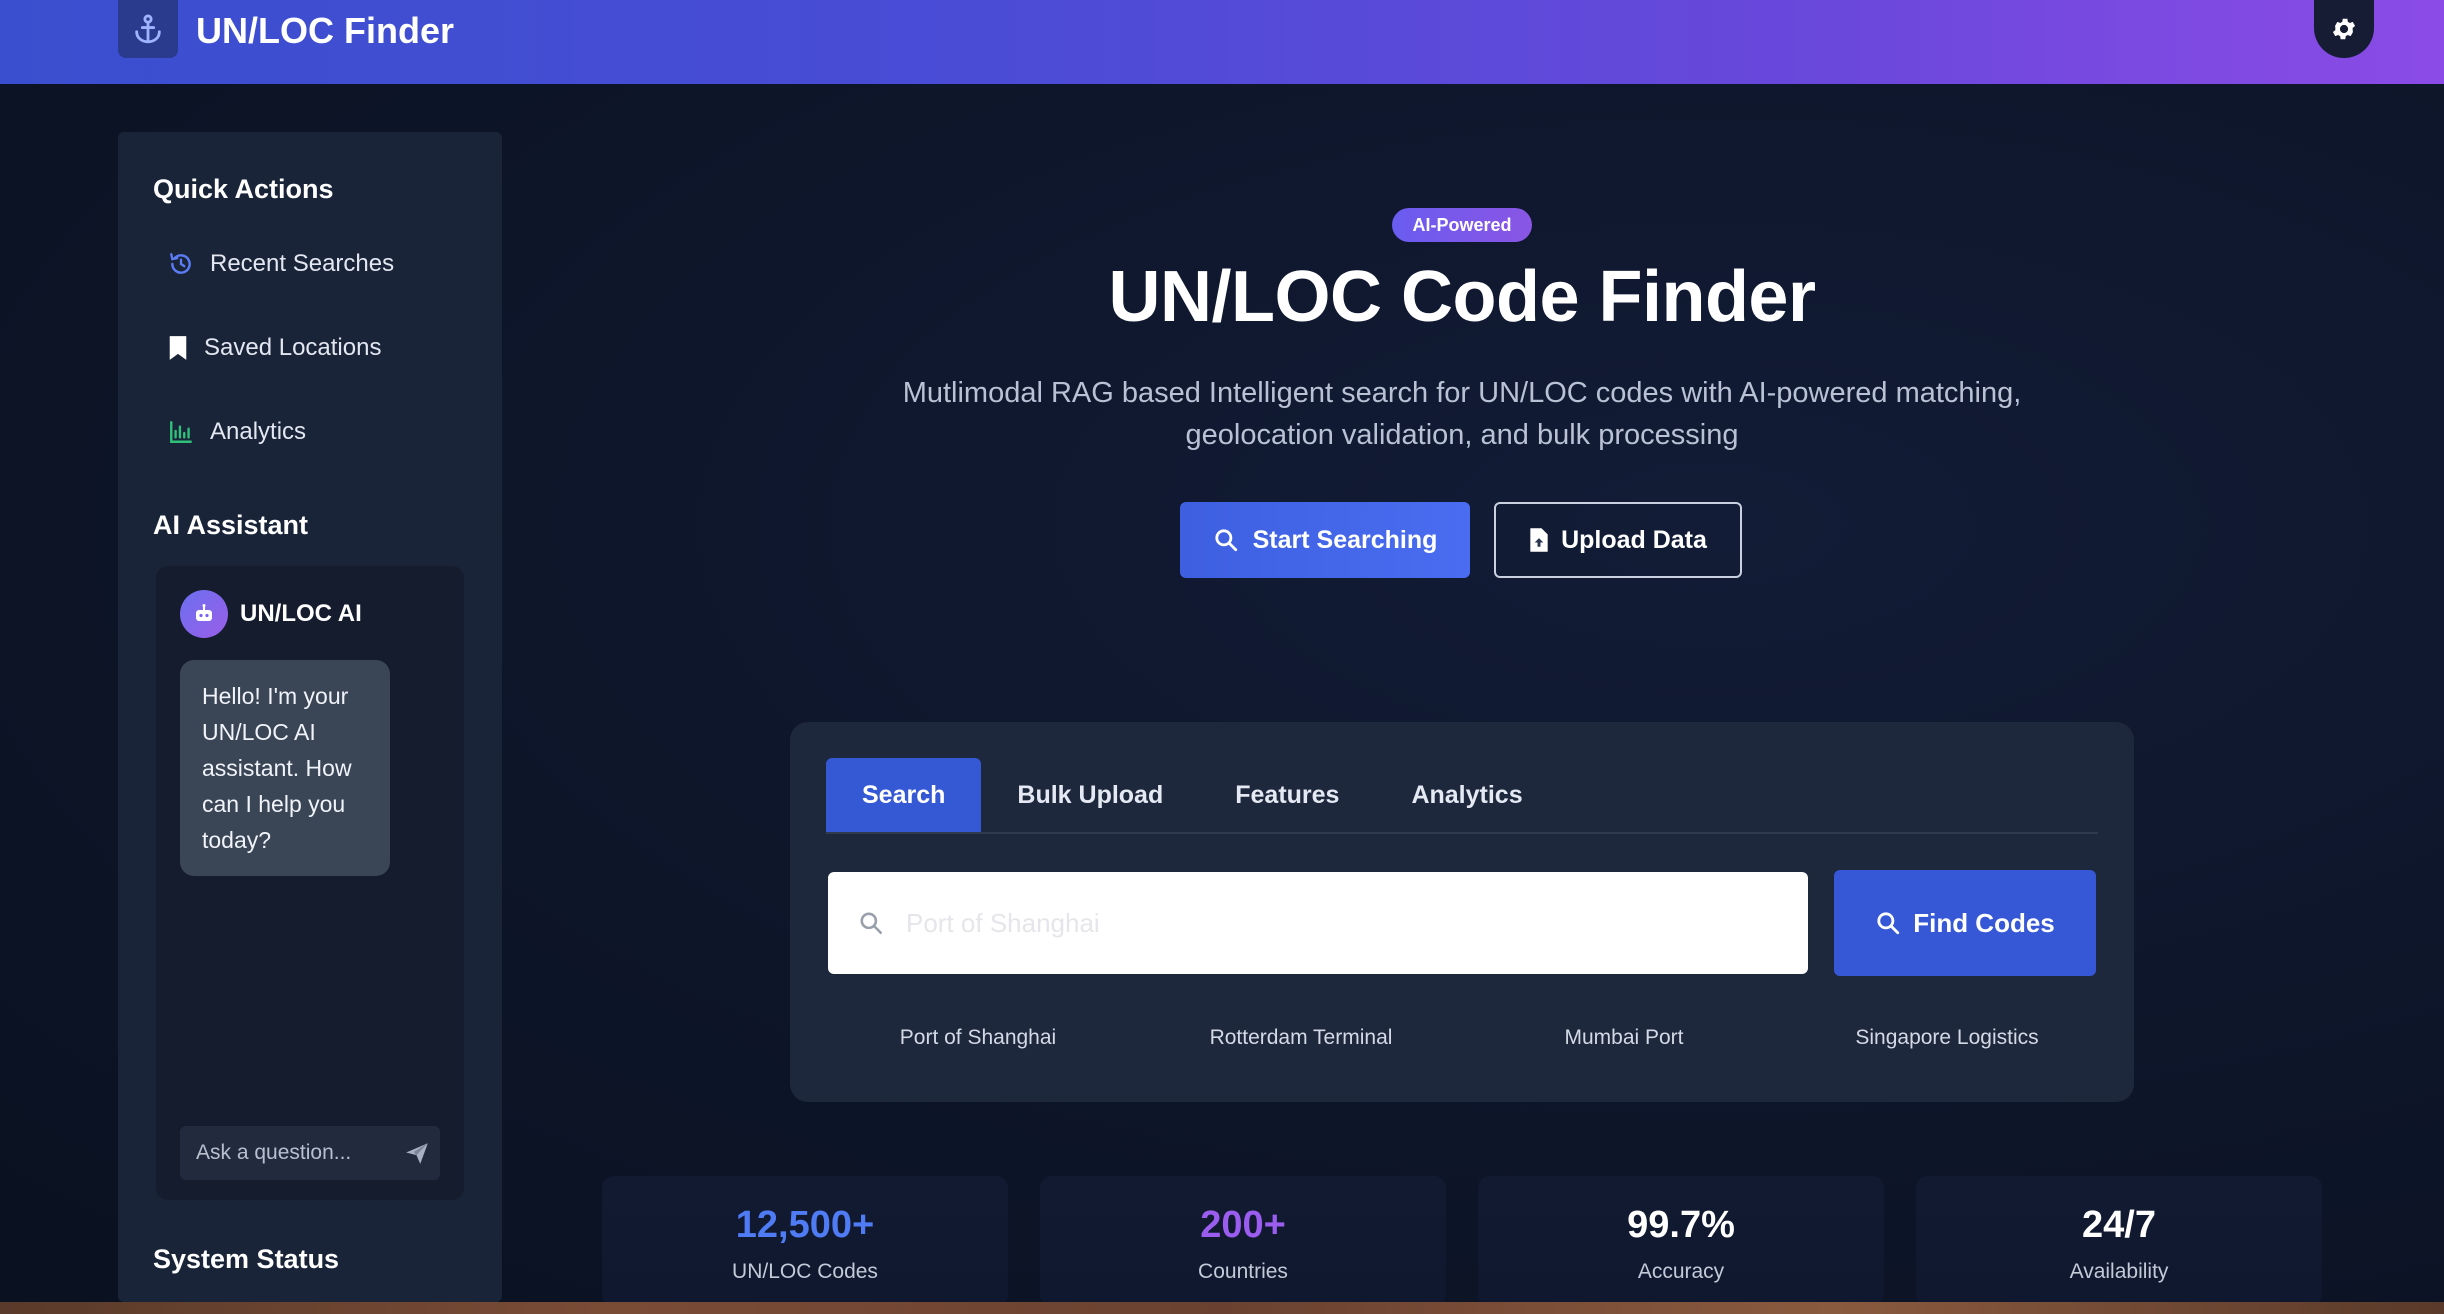 This screenshot has width=2444, height=1314. Describe the element at coordinates (805, 1225) in the screenshot. I see `stat-value: 12,500+` at that location.